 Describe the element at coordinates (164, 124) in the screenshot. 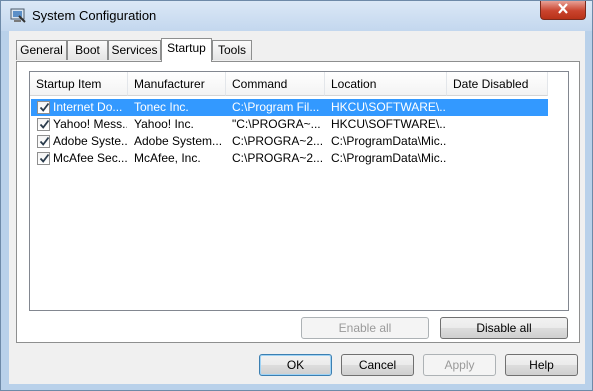

I see `cell-manufacturer: Yahoo! Inc.` at that location.